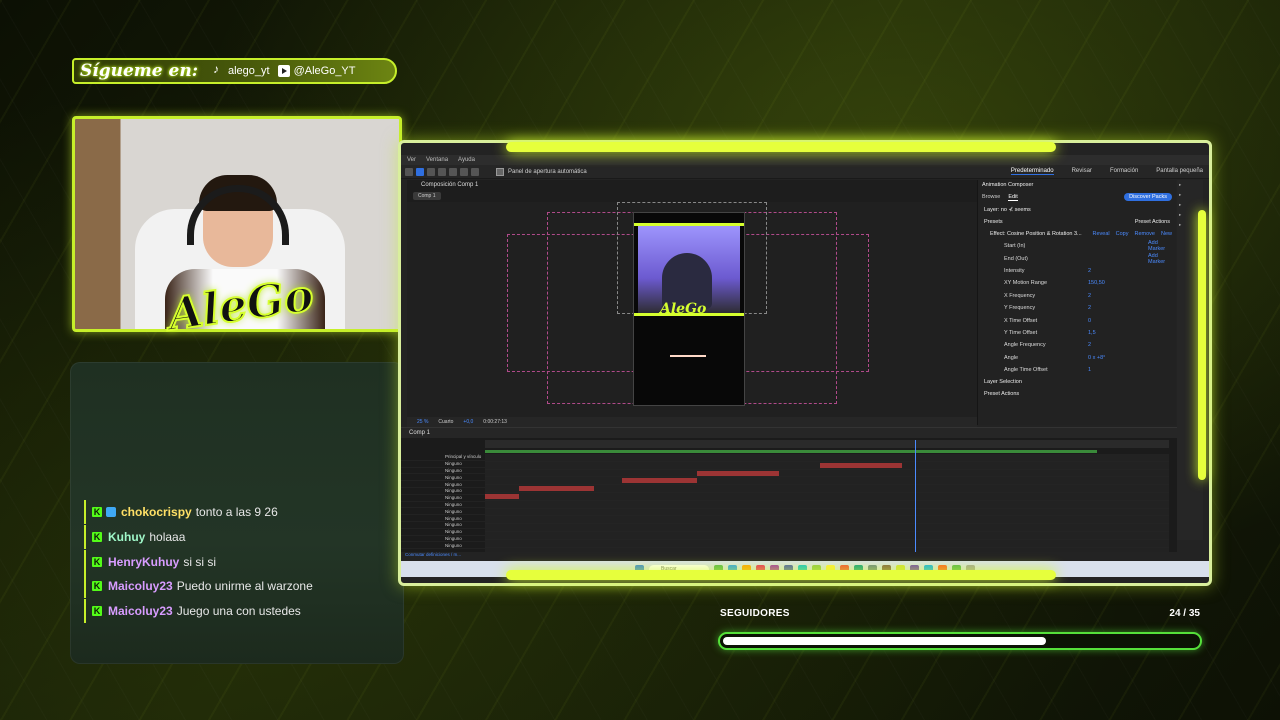 The height and width of the screenshot is (720, 1280). Describe the element at coordinates (1122, 234) in the screenshot. I see `effect-copy: Copy` at that location.